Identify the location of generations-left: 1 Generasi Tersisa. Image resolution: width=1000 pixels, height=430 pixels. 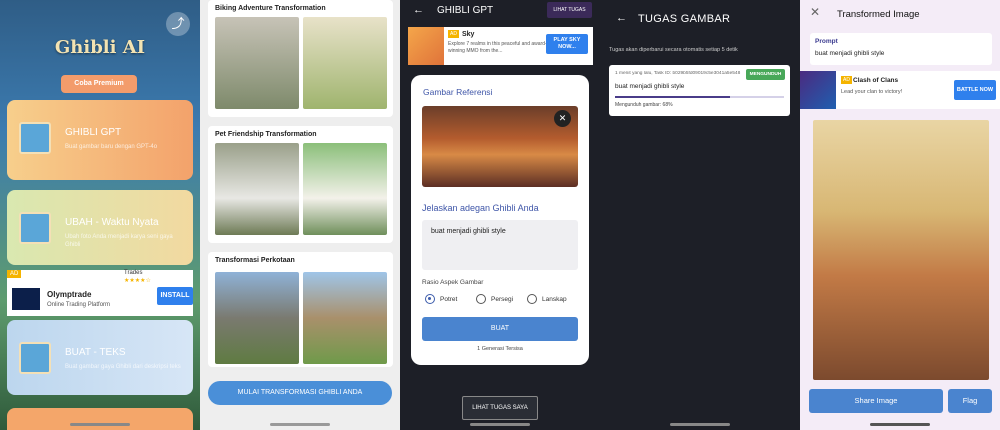
(500, 349).